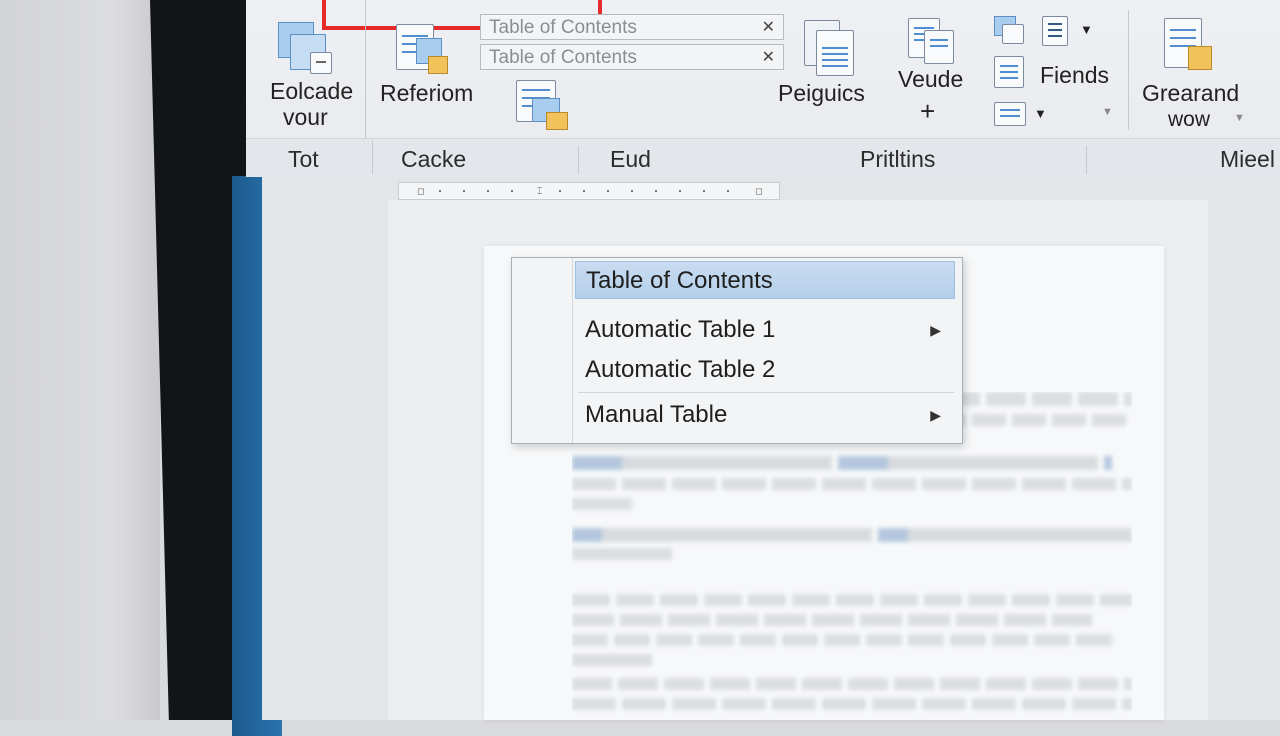 This screenshot has height=736, width=1280. I want to click on group-label-tot: Tot, so click(303, 159).